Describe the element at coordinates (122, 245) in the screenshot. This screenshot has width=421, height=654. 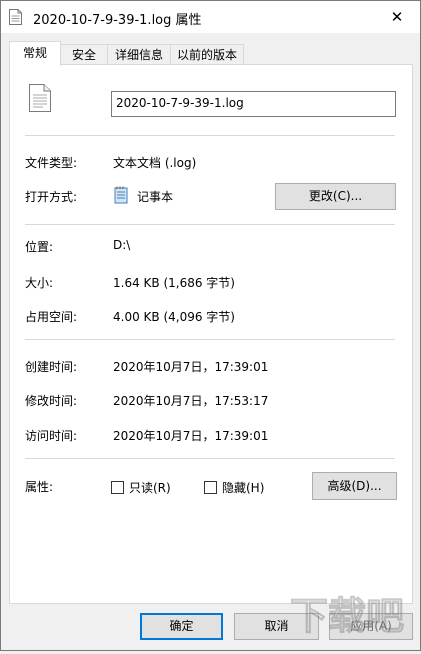
I see `location-value: D:\` at that location.